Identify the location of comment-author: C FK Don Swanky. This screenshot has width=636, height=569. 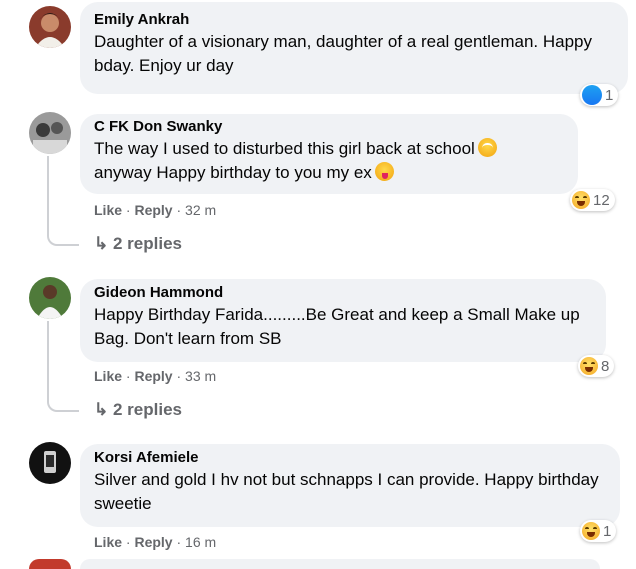
(330, 127).